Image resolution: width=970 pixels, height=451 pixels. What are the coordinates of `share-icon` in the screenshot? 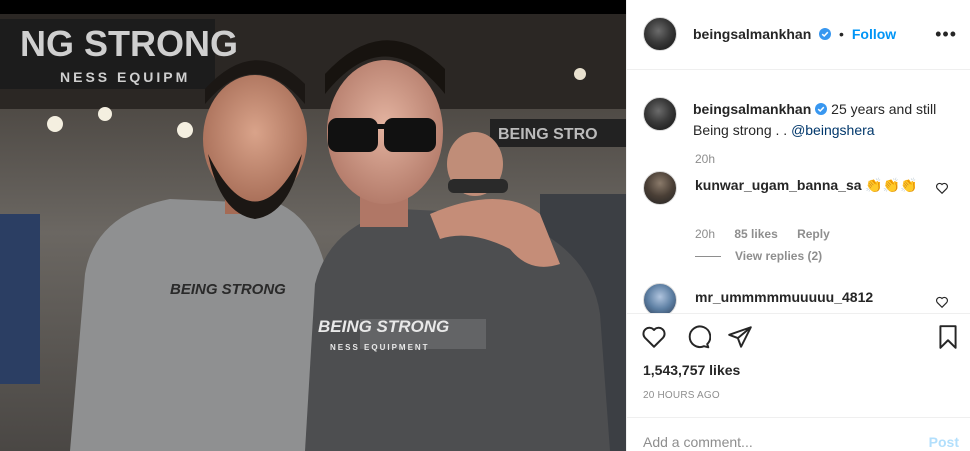 It's located at (740, 337).